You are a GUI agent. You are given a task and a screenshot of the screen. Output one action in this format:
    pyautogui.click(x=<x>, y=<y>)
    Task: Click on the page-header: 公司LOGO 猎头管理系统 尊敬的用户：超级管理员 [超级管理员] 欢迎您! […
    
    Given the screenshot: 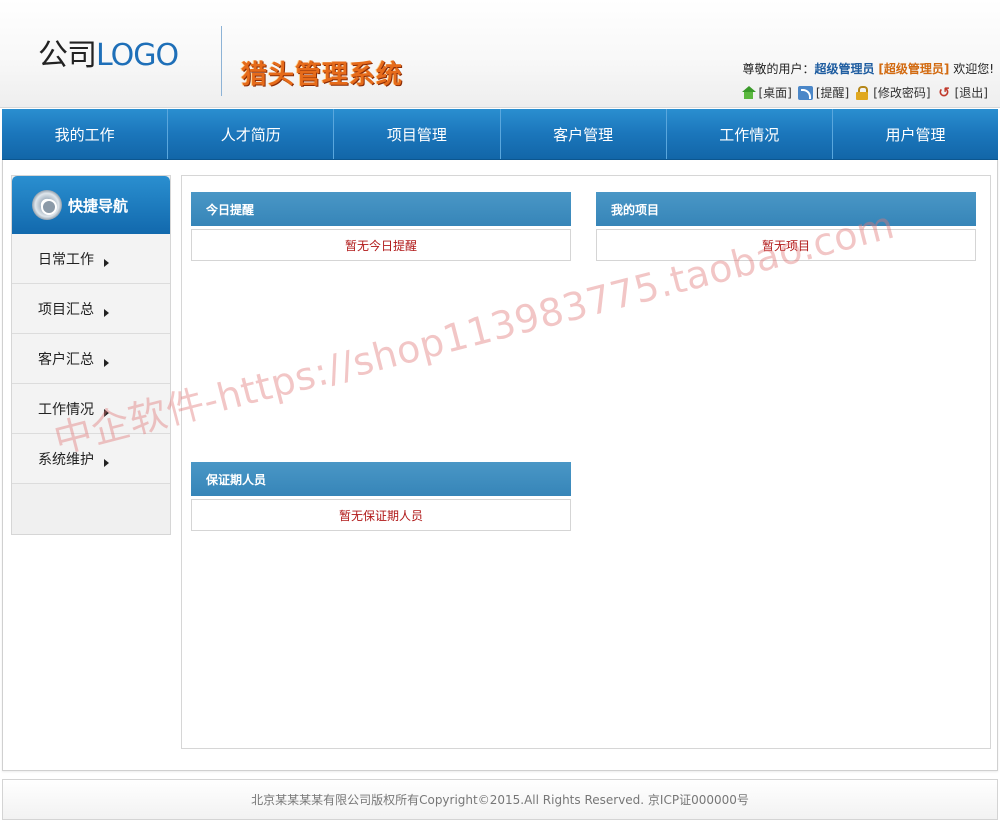 What is the action you would take?
    pyautogui.click(x=500, y=54)
    